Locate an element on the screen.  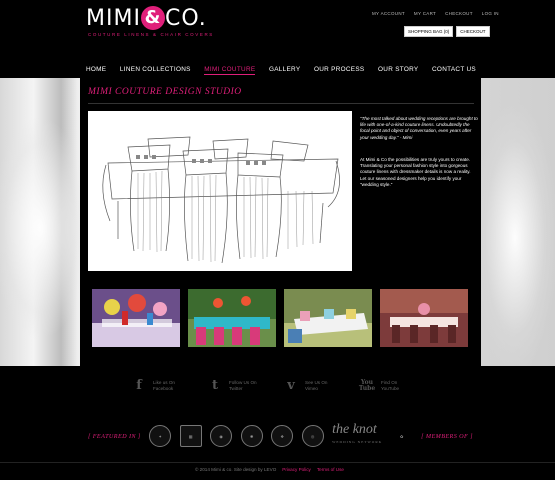
social-facebook-text: Like us On Facebook is located at coordinates (164, 386).